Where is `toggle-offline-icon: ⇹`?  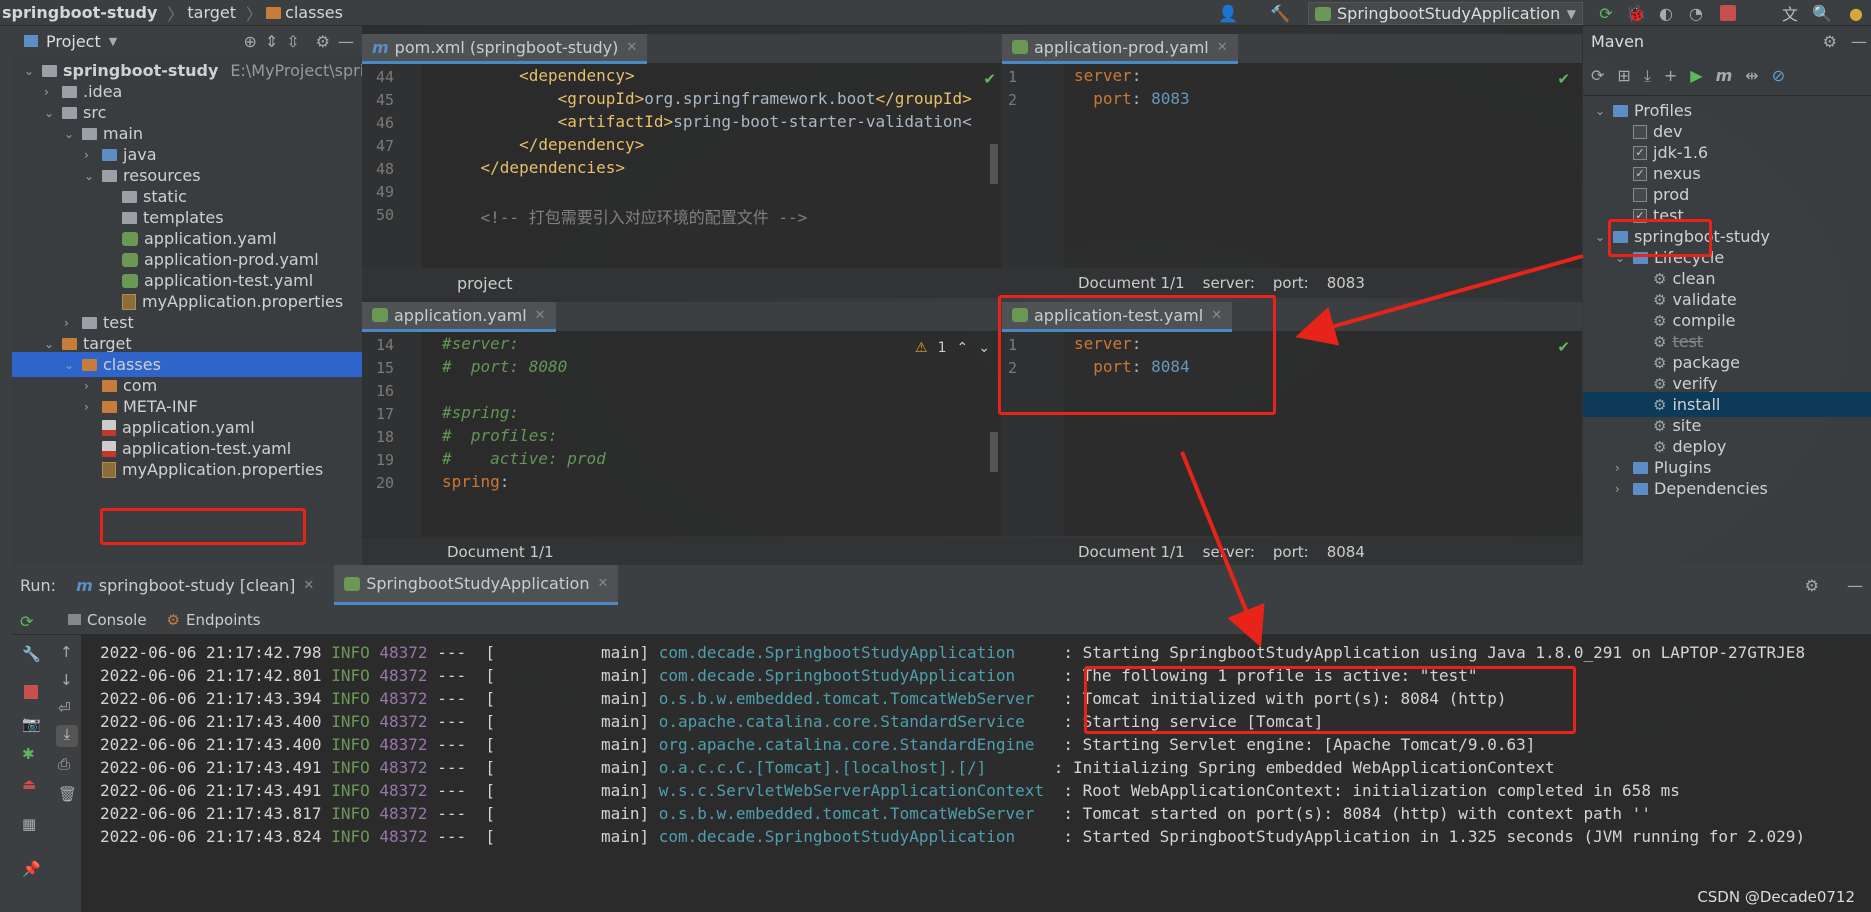
toggle-offline-icon: ⇹ is located at coordinates (1751, 75).